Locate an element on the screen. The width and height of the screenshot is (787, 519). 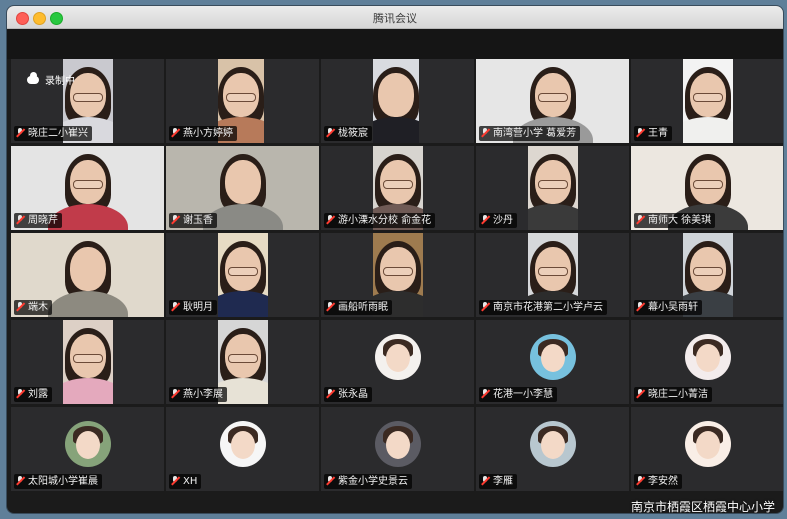
participant-name: XH is located at coordinates (190, 481).